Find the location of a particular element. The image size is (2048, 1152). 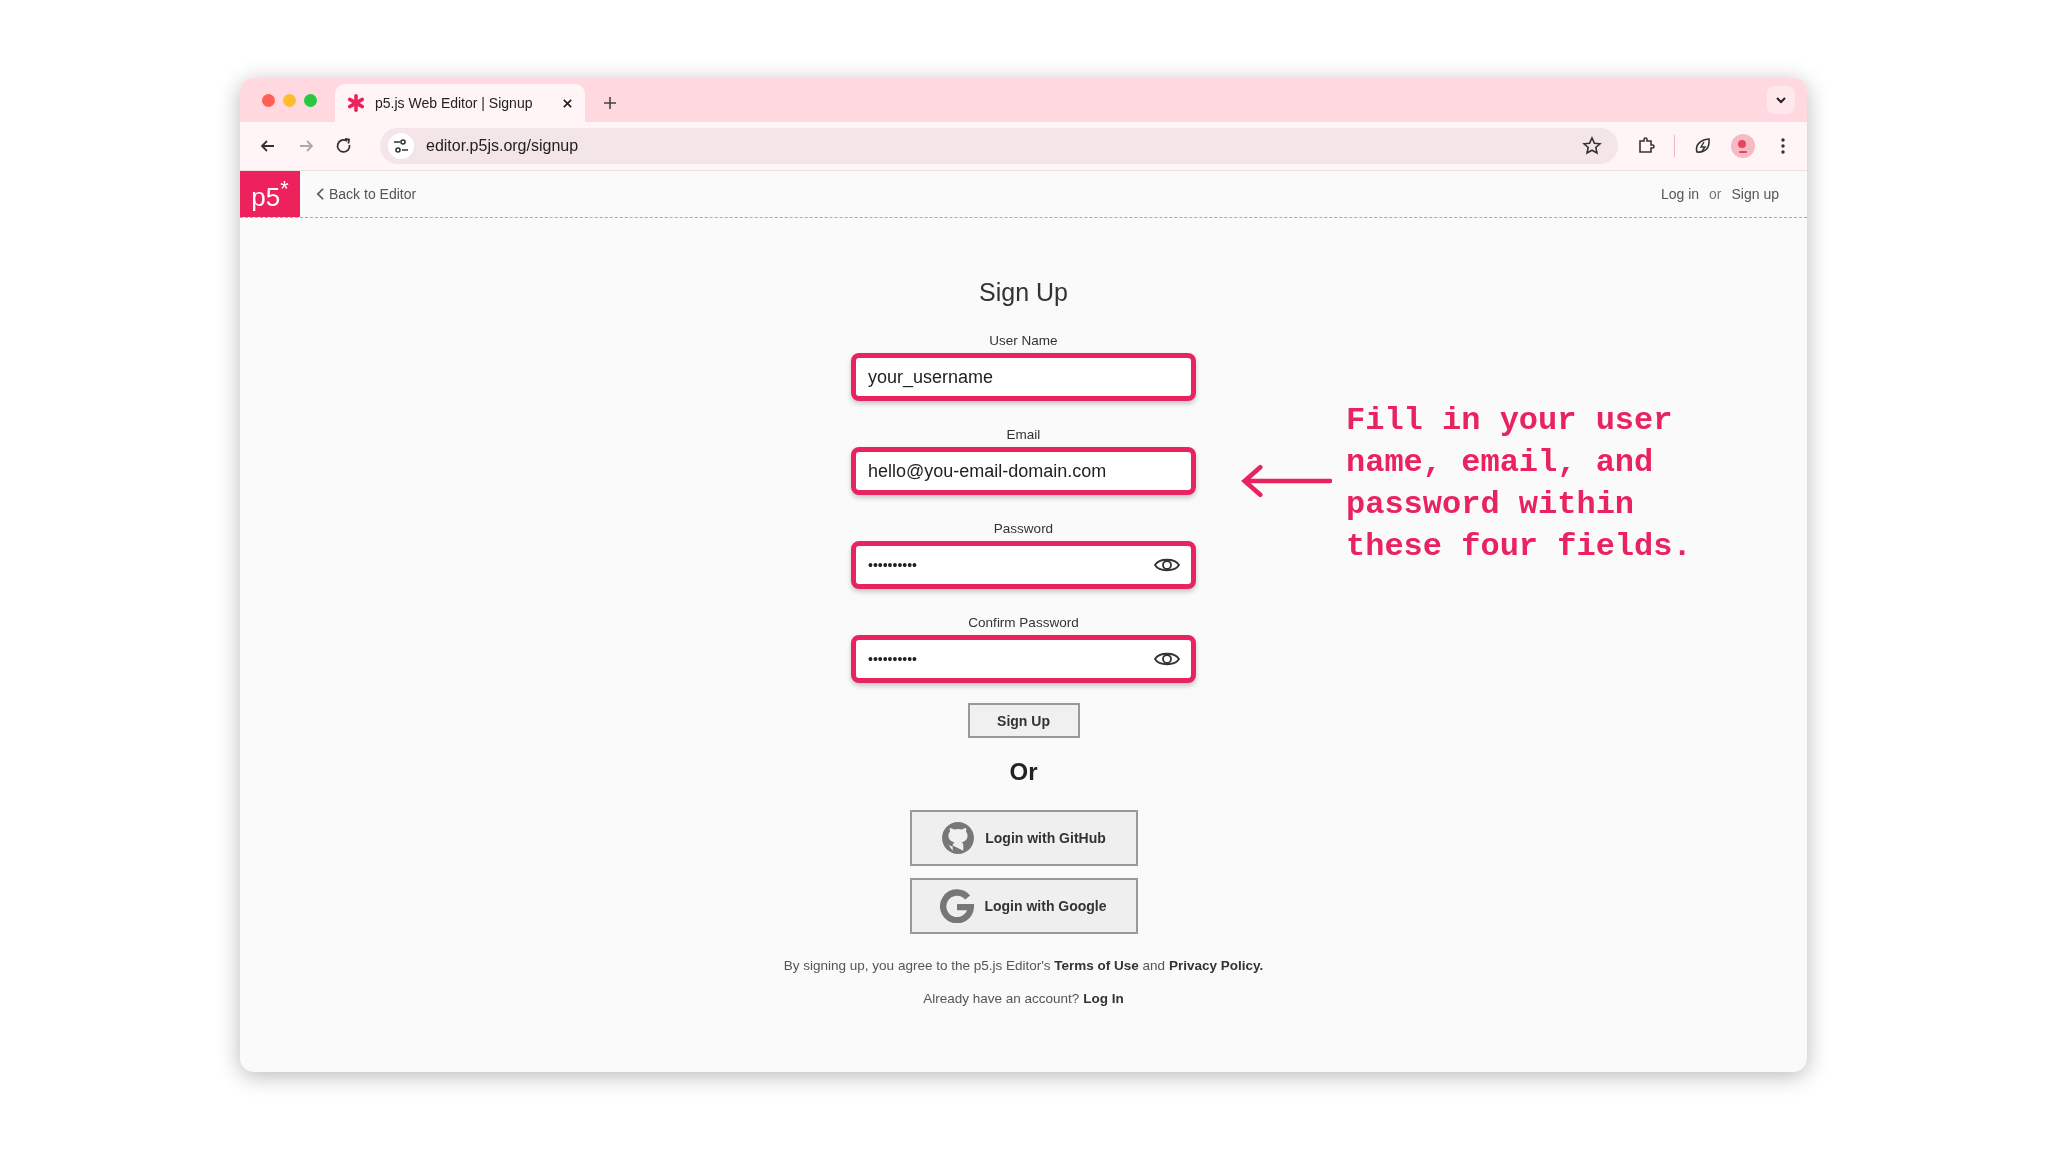

or-text: or is located at coordinates (1715, 194).